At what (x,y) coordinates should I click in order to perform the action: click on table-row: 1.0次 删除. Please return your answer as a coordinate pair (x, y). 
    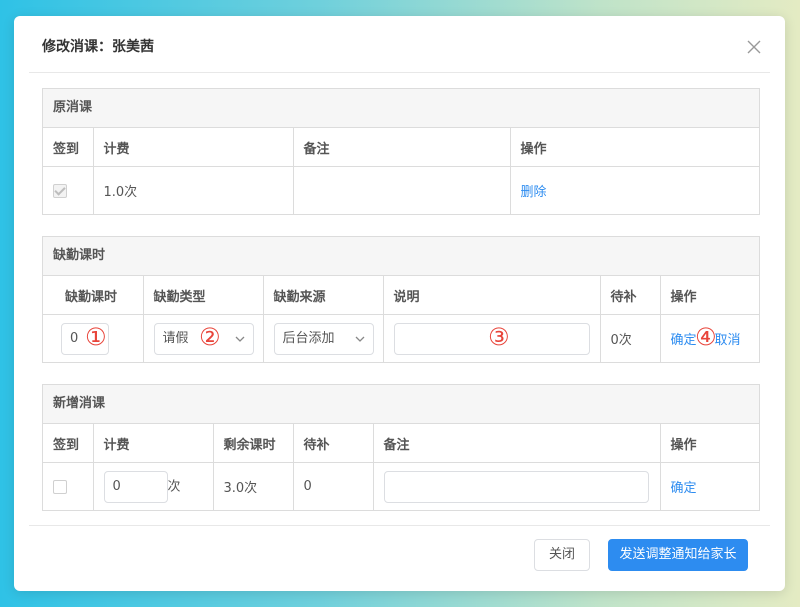
    Looking at the image, I should click on (401, 190).